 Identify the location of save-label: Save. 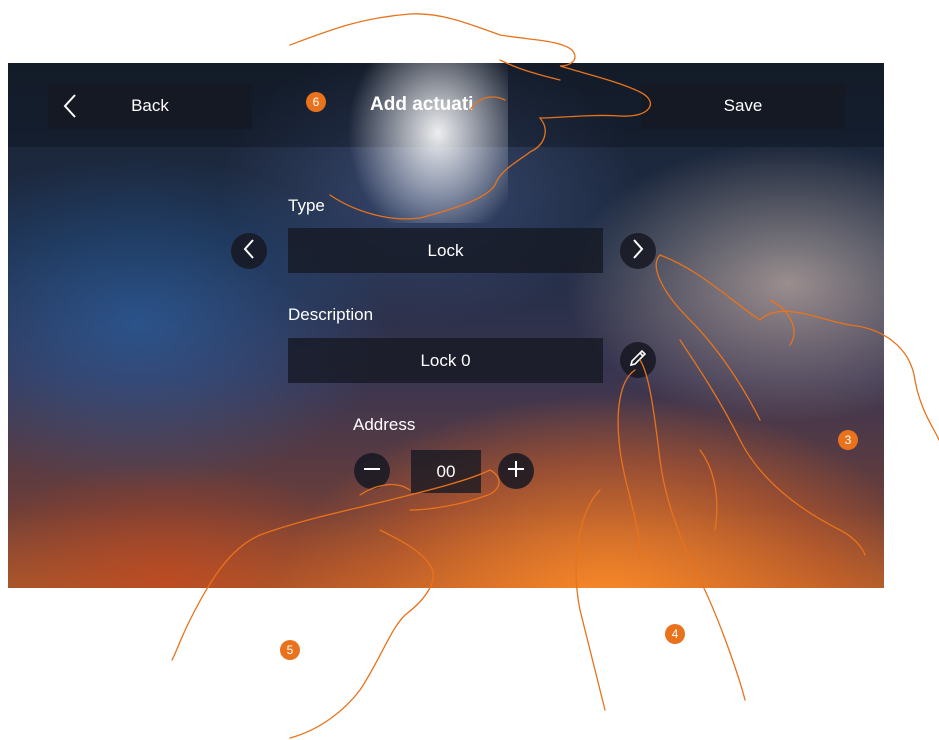
(743, 105).